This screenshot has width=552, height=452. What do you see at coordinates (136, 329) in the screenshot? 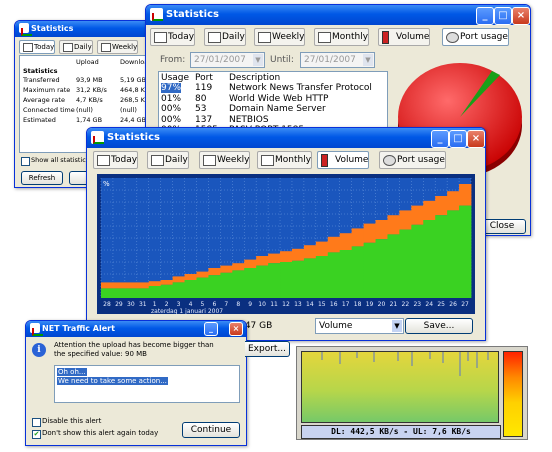
I see `alert-title-bar: NET Traffic Alert _ ×` at bounding box center [136, 329].